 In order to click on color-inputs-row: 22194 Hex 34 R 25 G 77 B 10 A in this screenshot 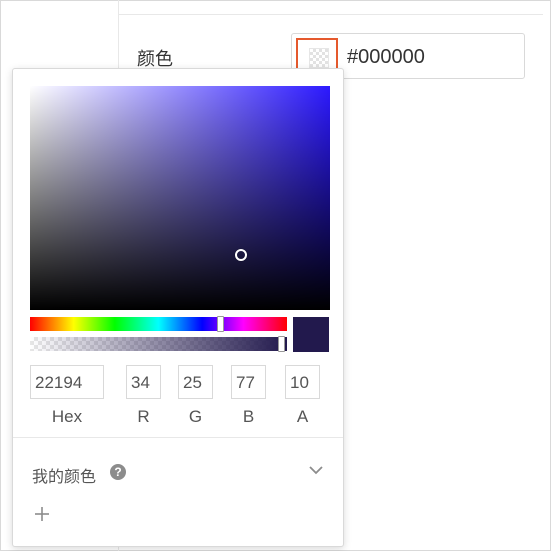, I will do `click(178, 400)`.